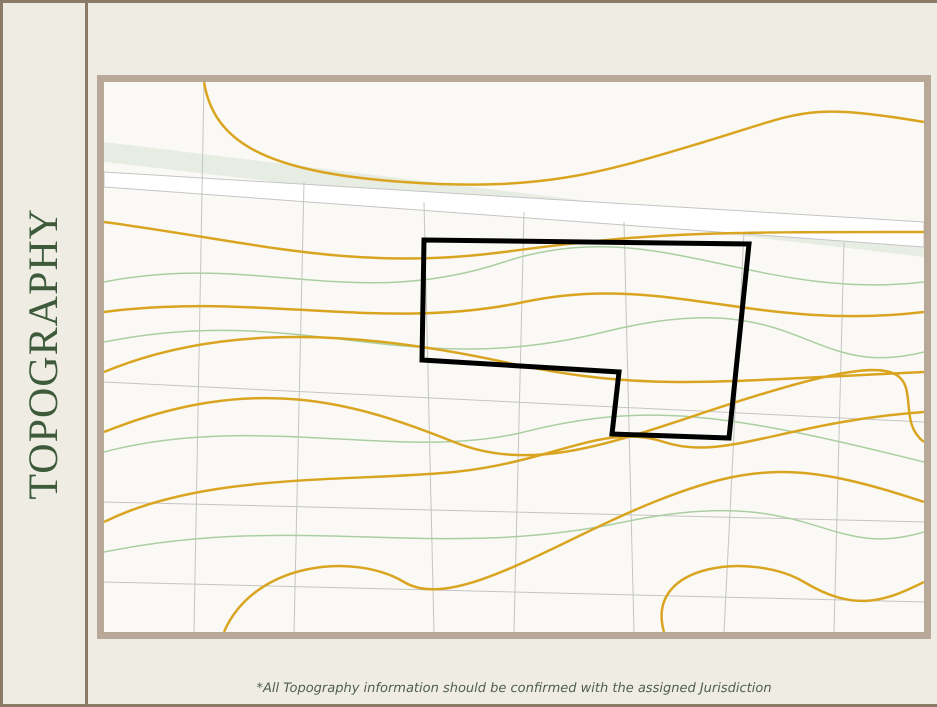 The height and width of the screenshot is (707, 937). I want to click on disclaimer-note: *All Topography information should be confirmed with the assigned Jurisdiction, so click(514, 688).